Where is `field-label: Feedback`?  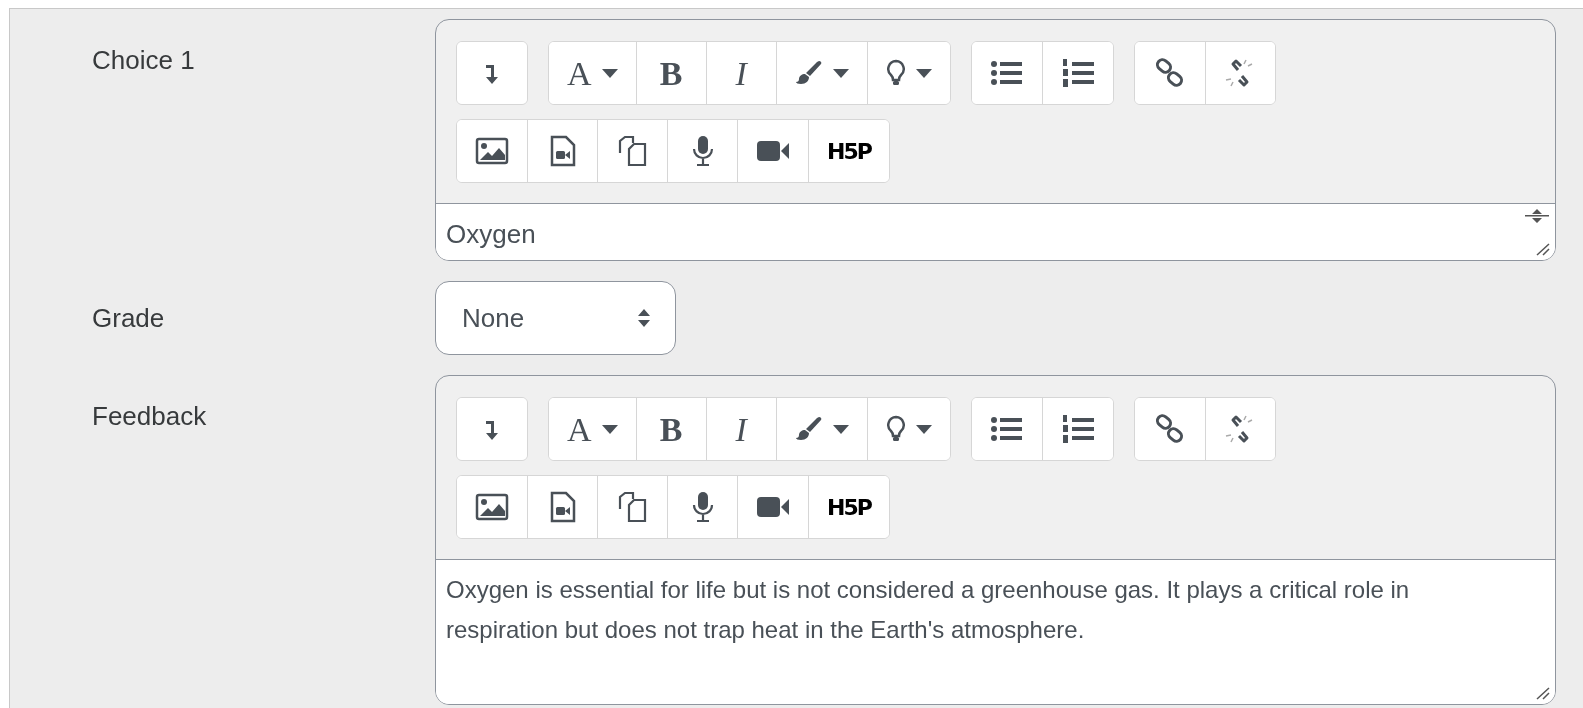
field-label: Feedback is located at coordinates (150, 416).